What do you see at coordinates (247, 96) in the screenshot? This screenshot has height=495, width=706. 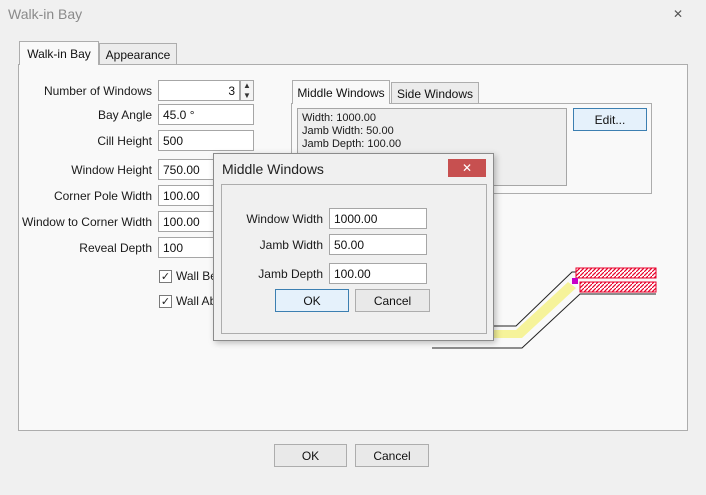 I see `spin-down-icon: ▼` at bounding box center [247, 96].